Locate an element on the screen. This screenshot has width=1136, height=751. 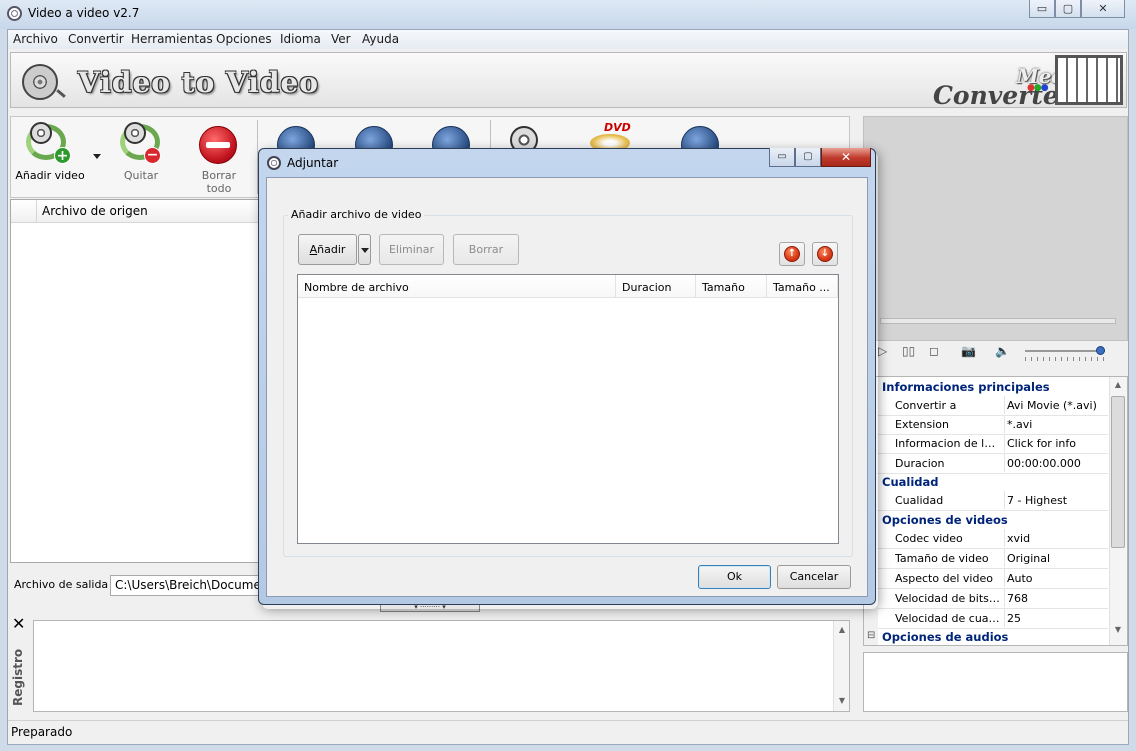
prop-row: Cualidad 7 - Highest is located at coordinates (993, 501).